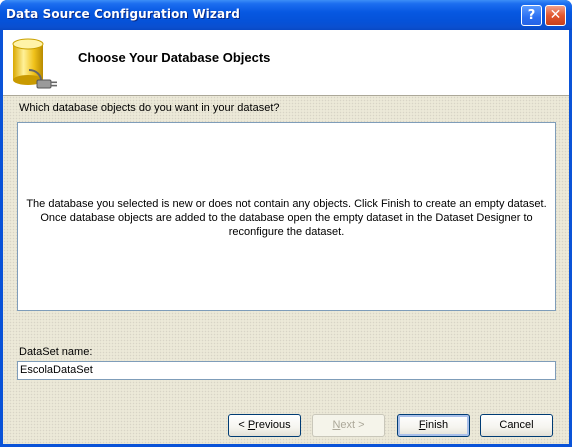 The image size is (572, 447). I want to click on help-button: ?, so click(531, 15).